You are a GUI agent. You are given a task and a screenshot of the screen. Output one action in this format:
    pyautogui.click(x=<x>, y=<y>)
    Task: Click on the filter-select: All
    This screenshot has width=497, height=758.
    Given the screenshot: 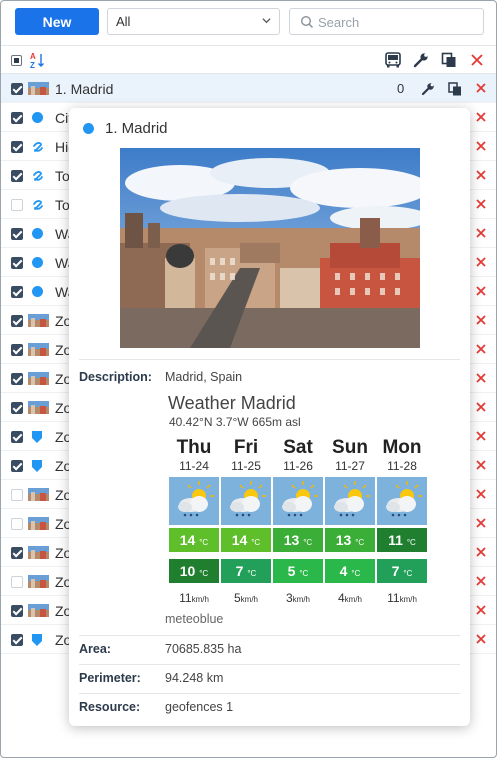 What is the action you would take?
    pyautogui.click(x=193, y=21)
    